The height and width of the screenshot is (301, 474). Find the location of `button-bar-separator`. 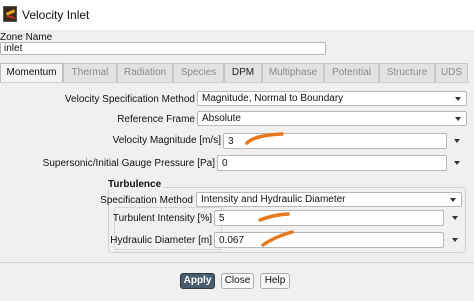

button-bar-separator is located at coordinates (237, 262).